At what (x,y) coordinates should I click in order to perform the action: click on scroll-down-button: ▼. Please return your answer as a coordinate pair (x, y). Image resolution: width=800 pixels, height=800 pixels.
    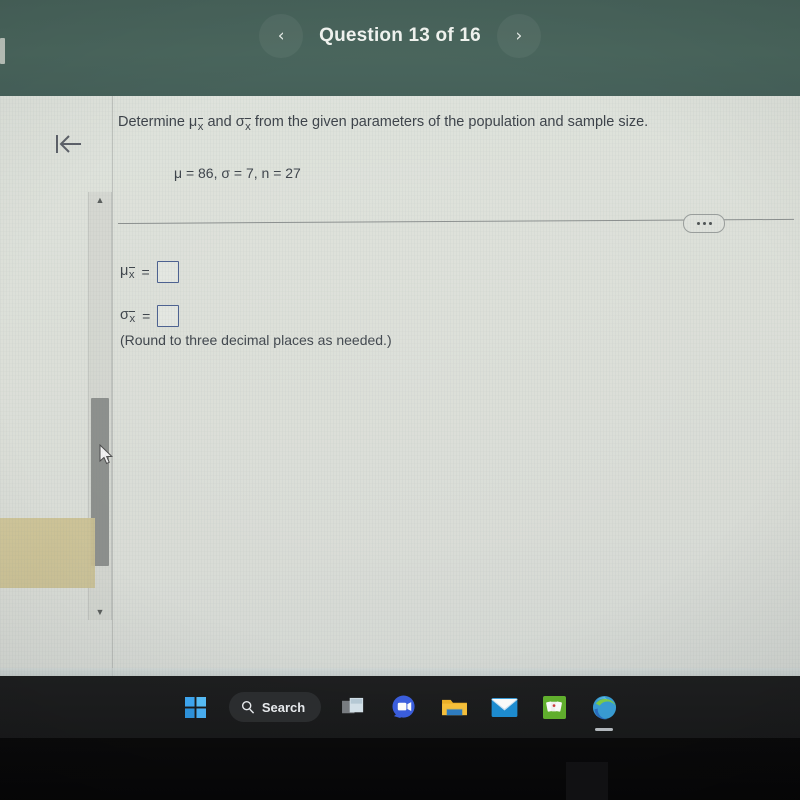
    Looking at the image, I should click on (100, 612).